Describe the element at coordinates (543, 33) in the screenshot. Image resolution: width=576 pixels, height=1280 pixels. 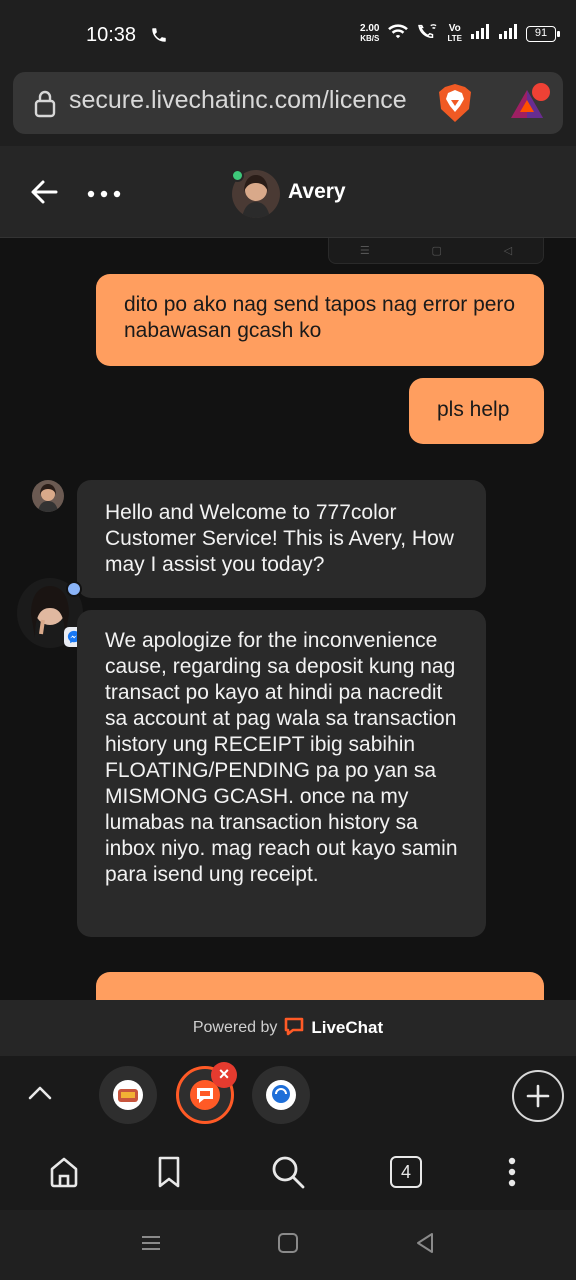
I see `battery-icon: 91` at that location.